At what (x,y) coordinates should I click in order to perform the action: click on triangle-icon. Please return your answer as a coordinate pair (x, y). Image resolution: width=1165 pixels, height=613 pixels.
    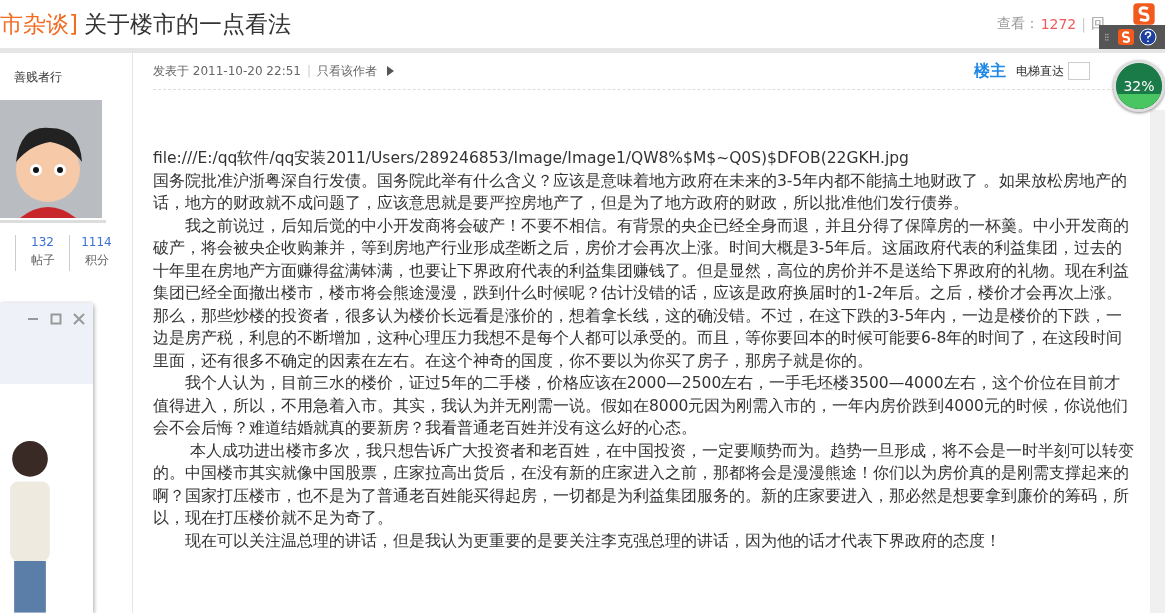
    Looking at the image, I should click on (390, 71).